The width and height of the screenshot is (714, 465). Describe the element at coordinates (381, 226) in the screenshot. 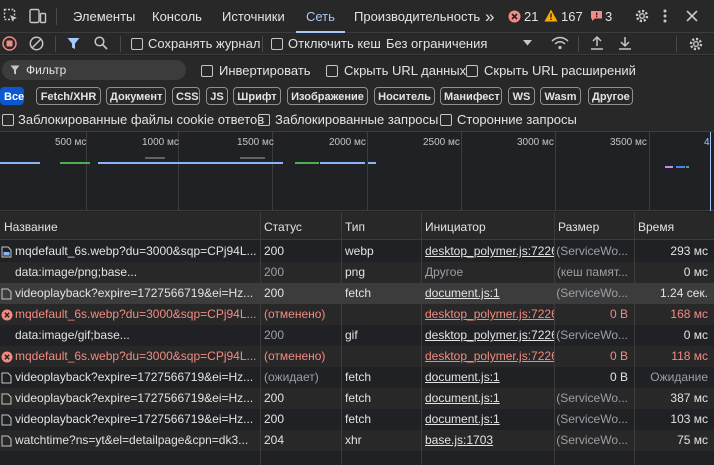

I see `column-type: Тип` at that location.